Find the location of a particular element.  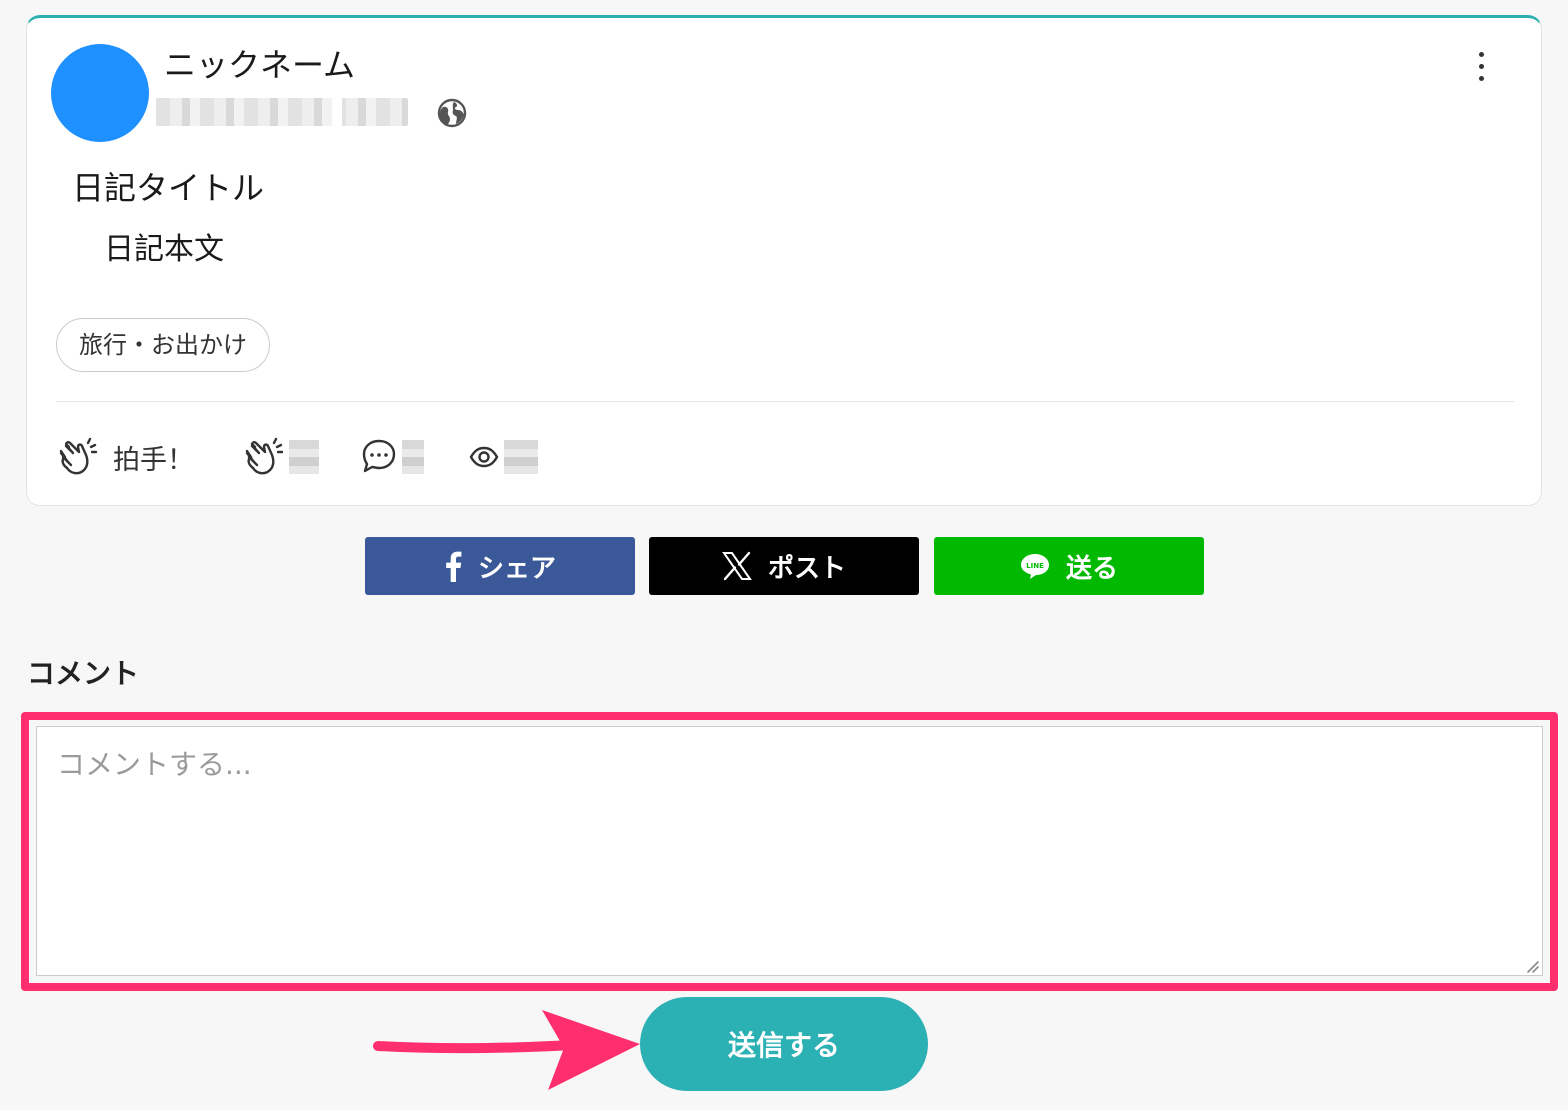

x-post-button: ポスト is located at coordinates (784, 566).